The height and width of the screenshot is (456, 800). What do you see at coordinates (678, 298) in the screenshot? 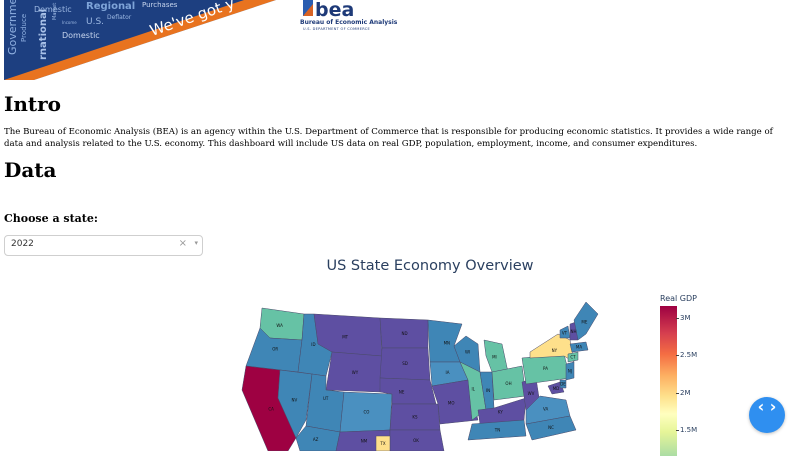
I see `colorbar-title: Real GDP` at bounding box center [678, 298].